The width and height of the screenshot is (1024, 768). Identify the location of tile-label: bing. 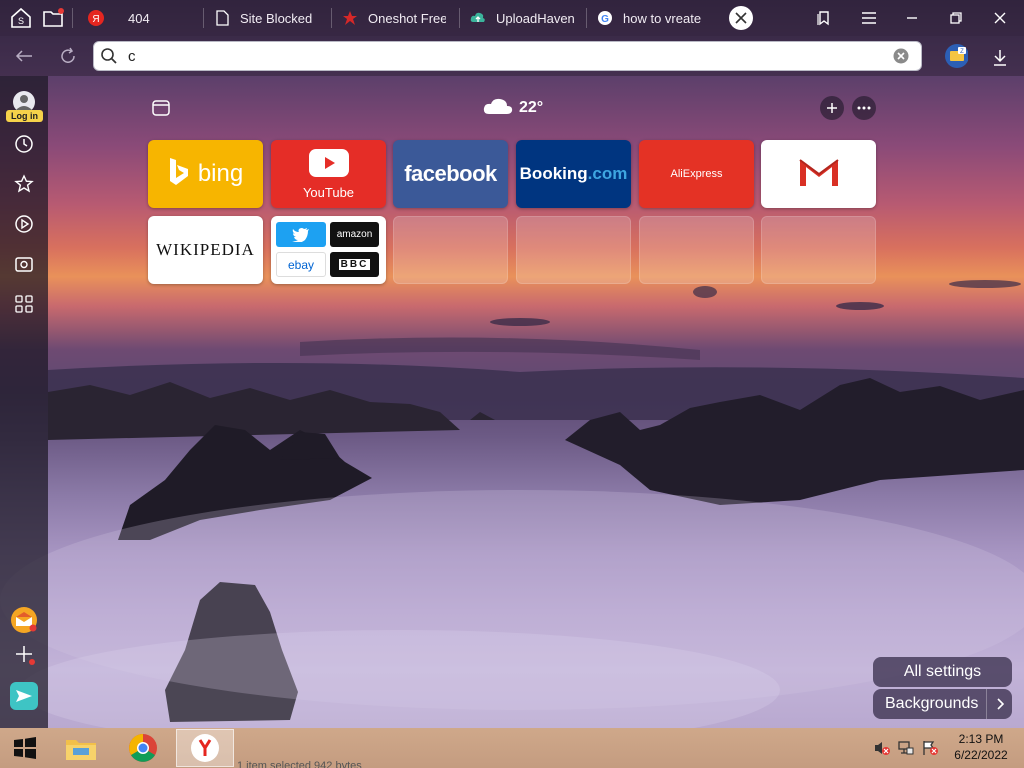
(220, 173).